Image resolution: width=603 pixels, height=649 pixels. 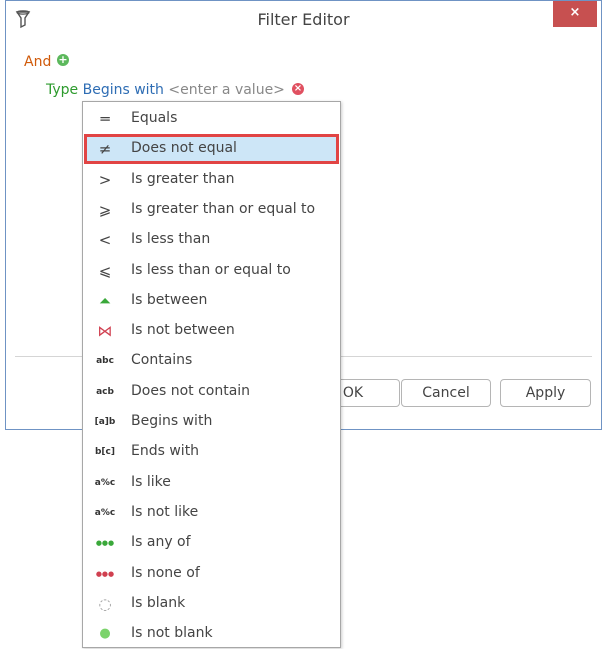 I want to click on operator-option: < Is less than, so click(x=211, y=240).